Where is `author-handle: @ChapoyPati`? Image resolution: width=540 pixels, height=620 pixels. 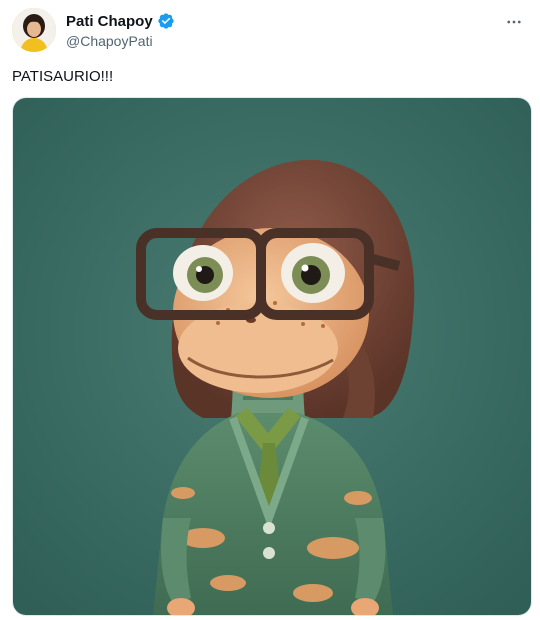 author-handle: @ChapoyPati is located at coordinates (109, 41).